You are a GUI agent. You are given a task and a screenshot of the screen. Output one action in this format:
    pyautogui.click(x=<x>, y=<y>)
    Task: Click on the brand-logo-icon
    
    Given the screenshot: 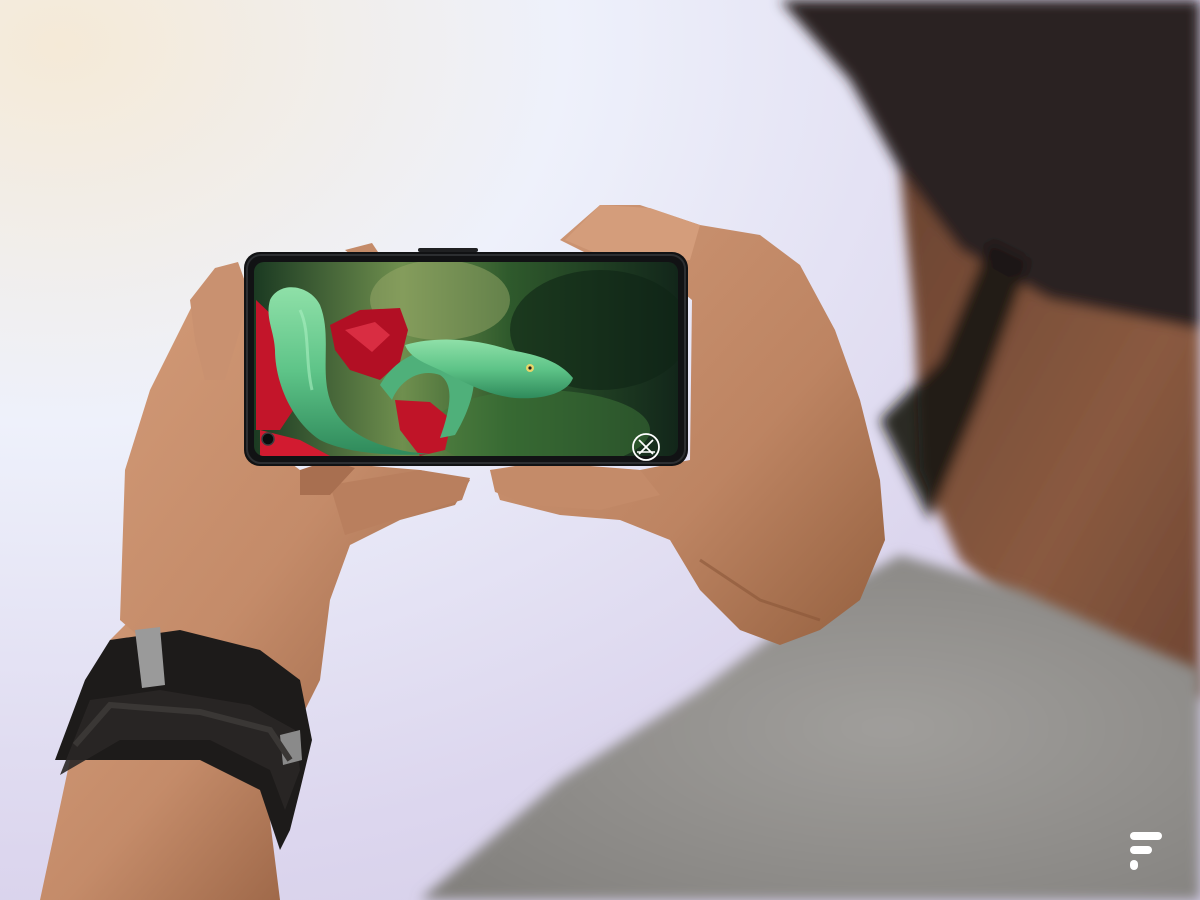 What is the action you would take?
    pyautogui.click(x=1146, y=851)
    